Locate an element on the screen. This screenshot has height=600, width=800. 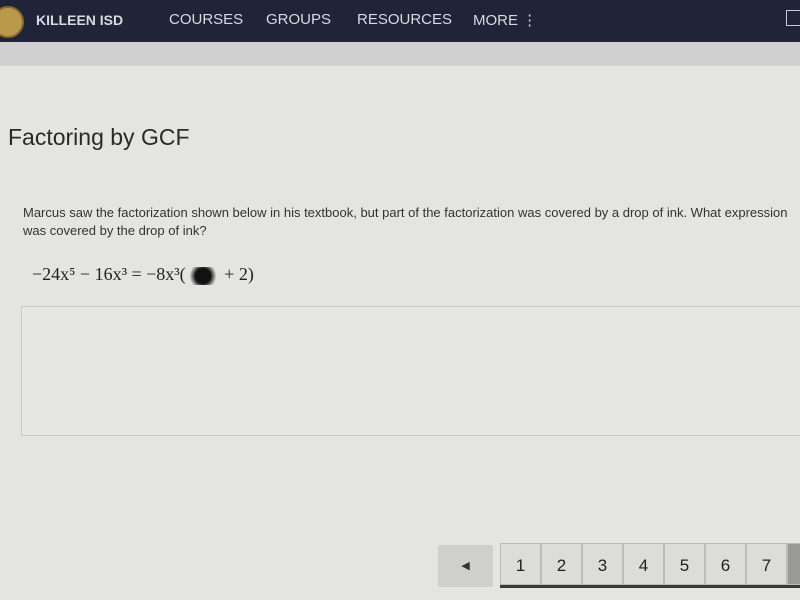
page-4: 4 is located at coordinates (643, 564).